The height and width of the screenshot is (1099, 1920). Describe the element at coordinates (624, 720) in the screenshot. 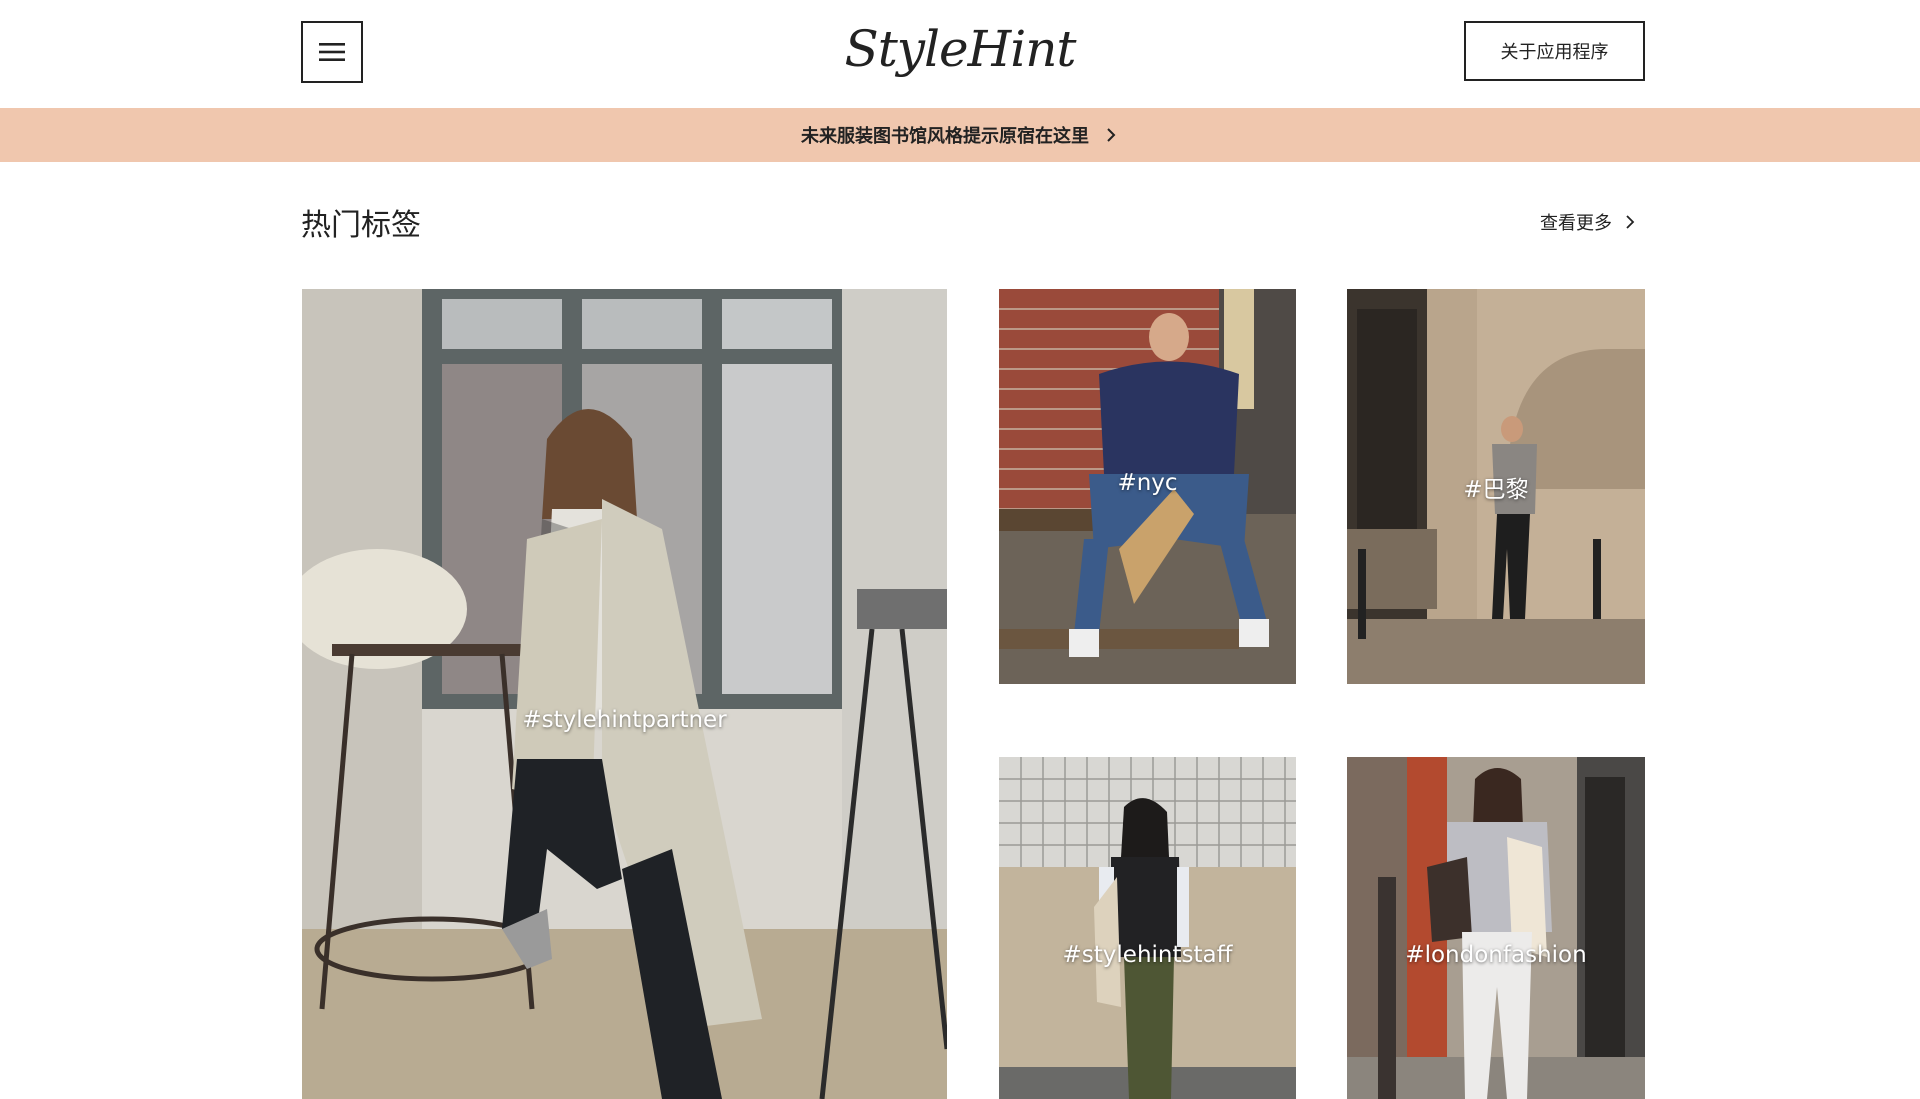

I see `hashtag-label: #stylehintpartner` at that location.